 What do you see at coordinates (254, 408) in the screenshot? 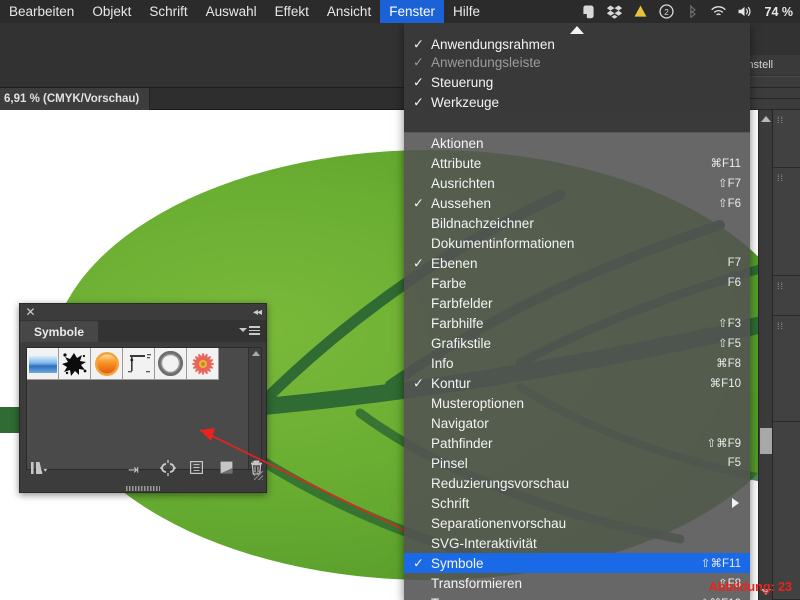
I see `symbols-panel-scrollbar` at bounding box center [254, 408].